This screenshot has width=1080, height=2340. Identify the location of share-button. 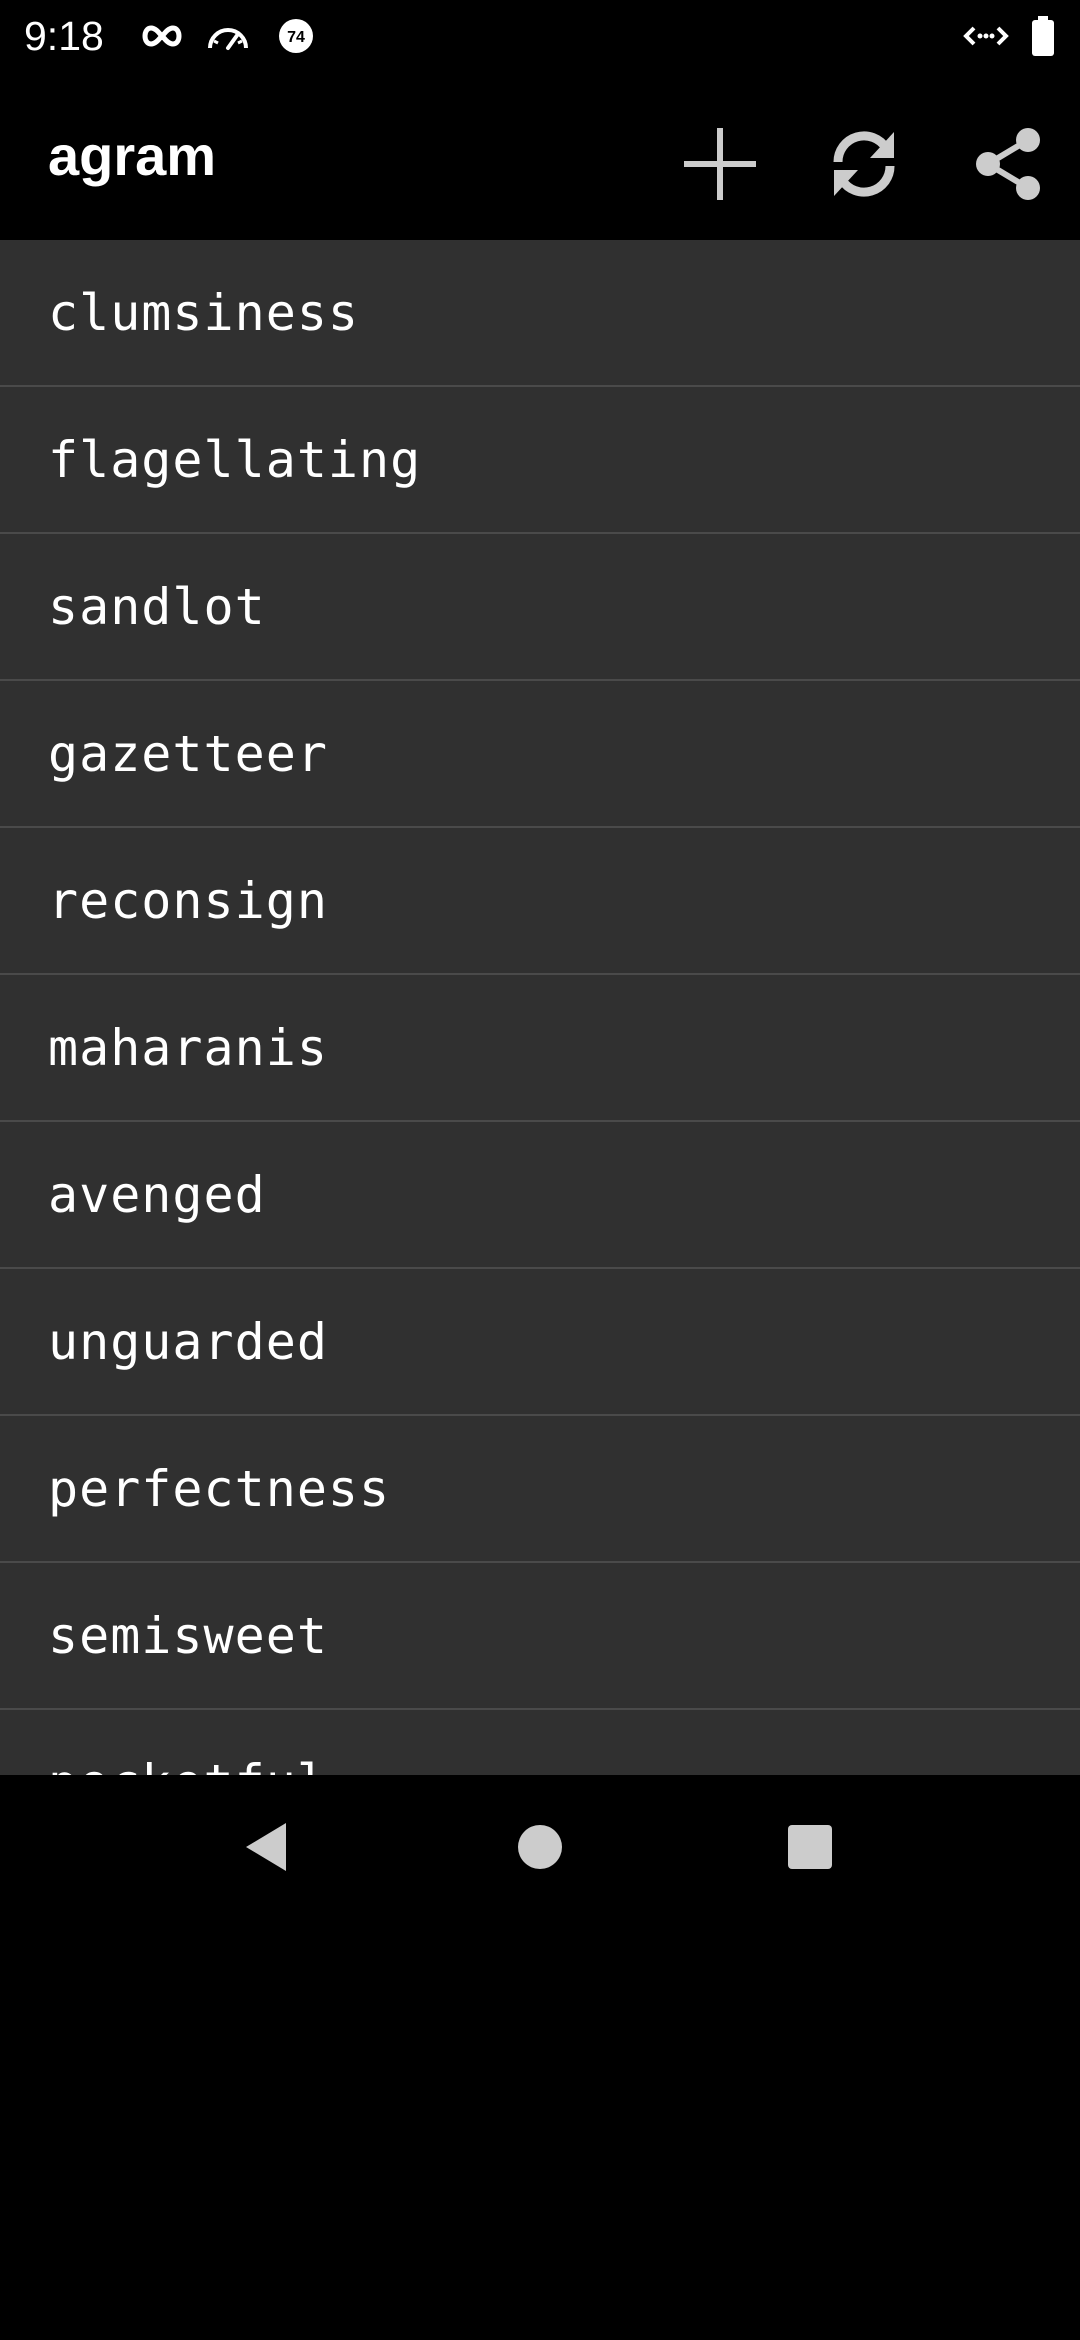
(1008, 164).